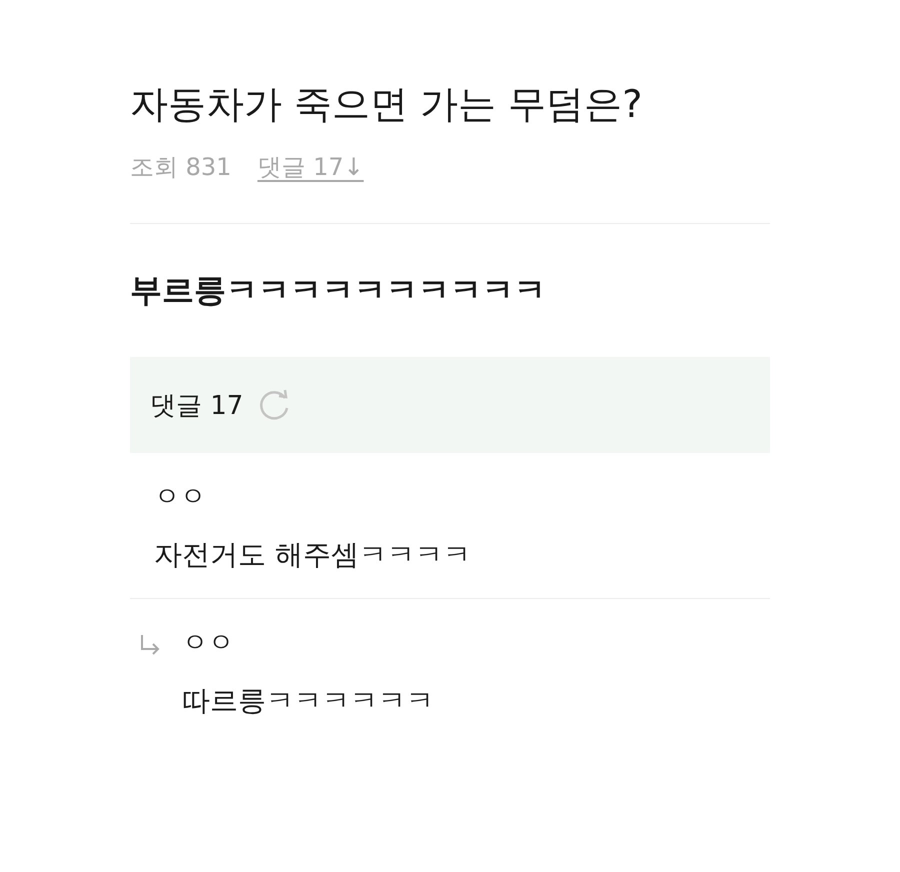 The width and height of the screenshot is (900, 872). Describe the element at coordinates (310, 167) in the screenshot. I see `comments-link: 댓글 17↓` at that location.